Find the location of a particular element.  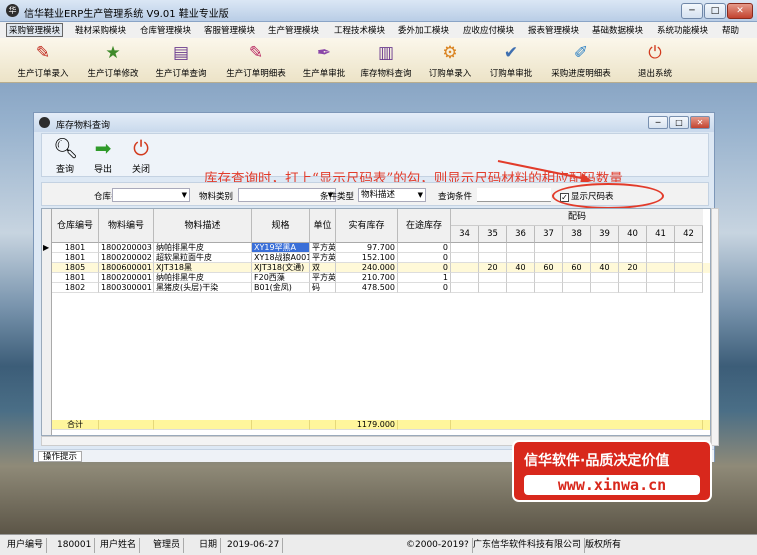

child-maximize-button: □ is located at coordinates (679, 122).